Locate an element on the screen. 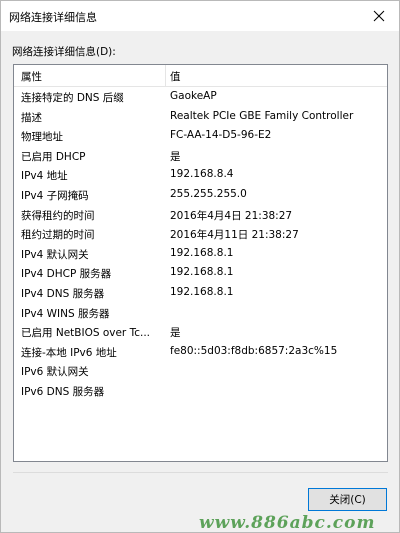 The width and height of the screenshot is (400, 533). separator is located at coordinates (200, 472).